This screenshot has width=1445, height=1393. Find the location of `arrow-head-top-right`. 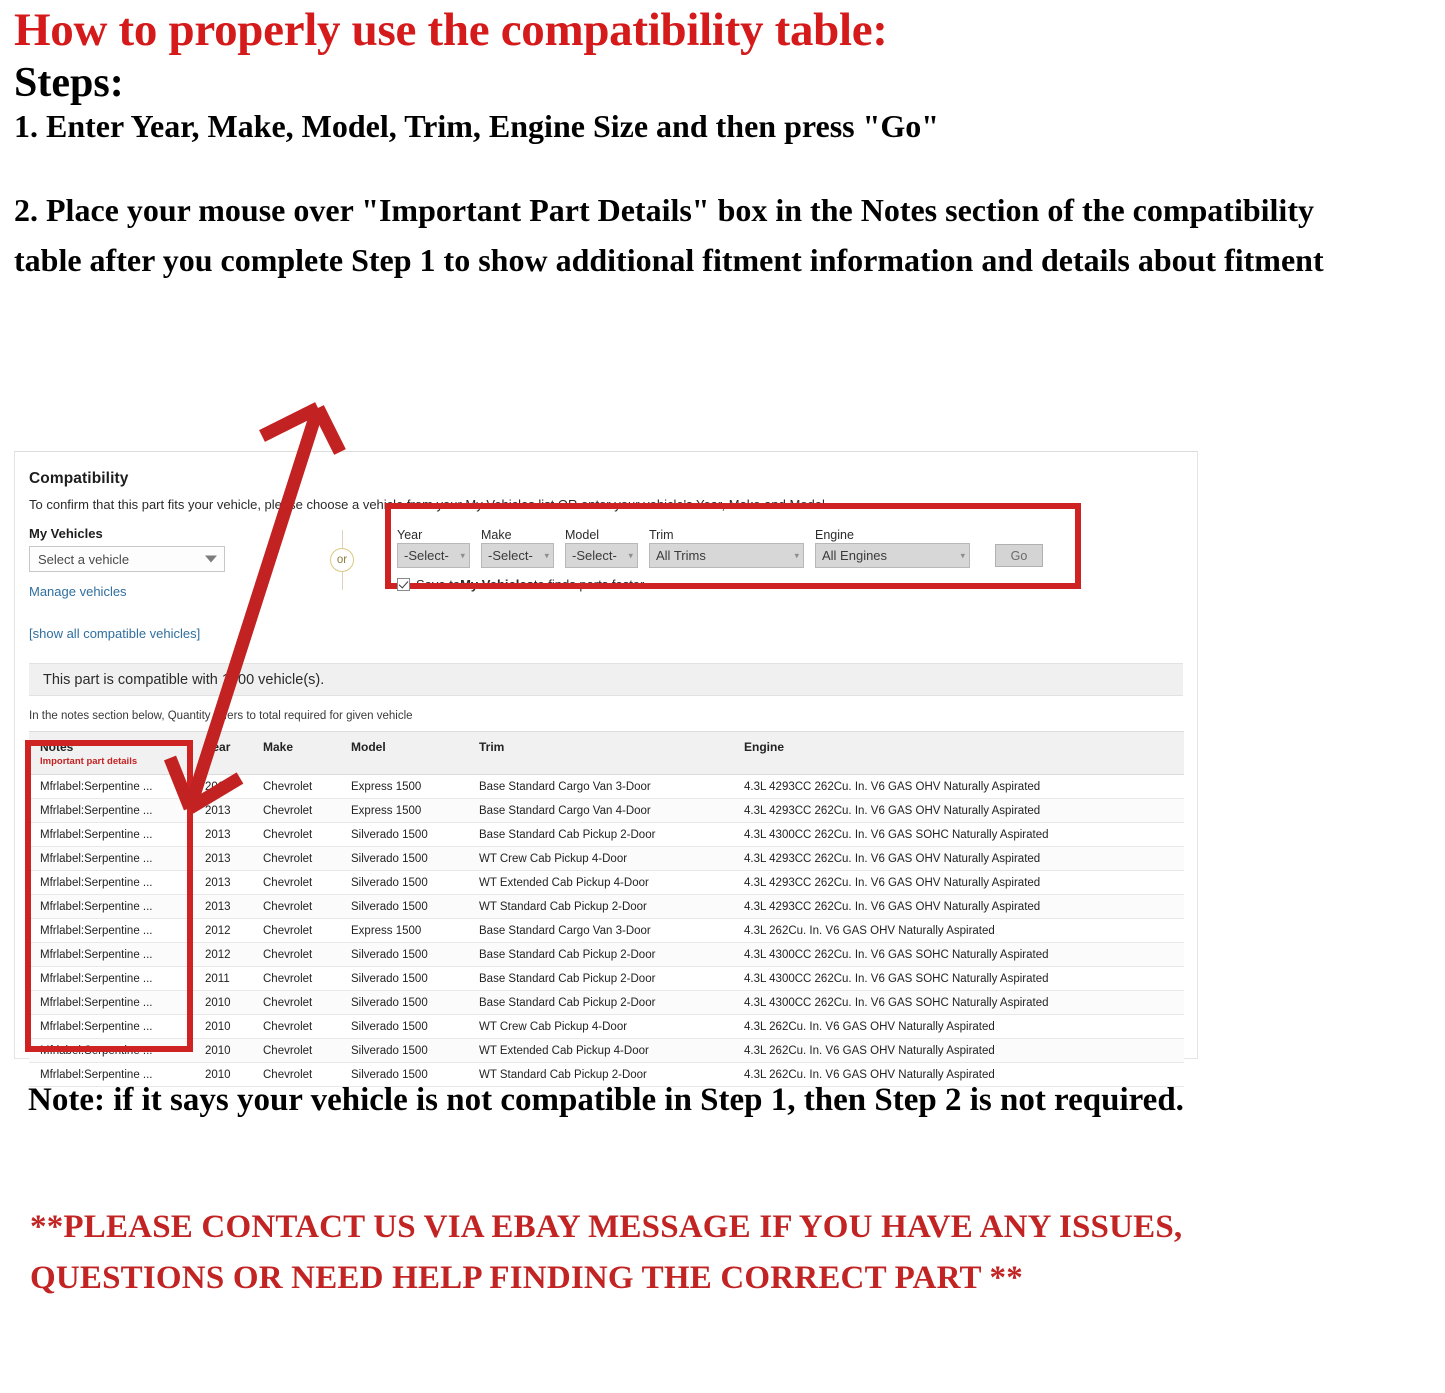

arrow-head-top-right is located at coordinates (329, 430).